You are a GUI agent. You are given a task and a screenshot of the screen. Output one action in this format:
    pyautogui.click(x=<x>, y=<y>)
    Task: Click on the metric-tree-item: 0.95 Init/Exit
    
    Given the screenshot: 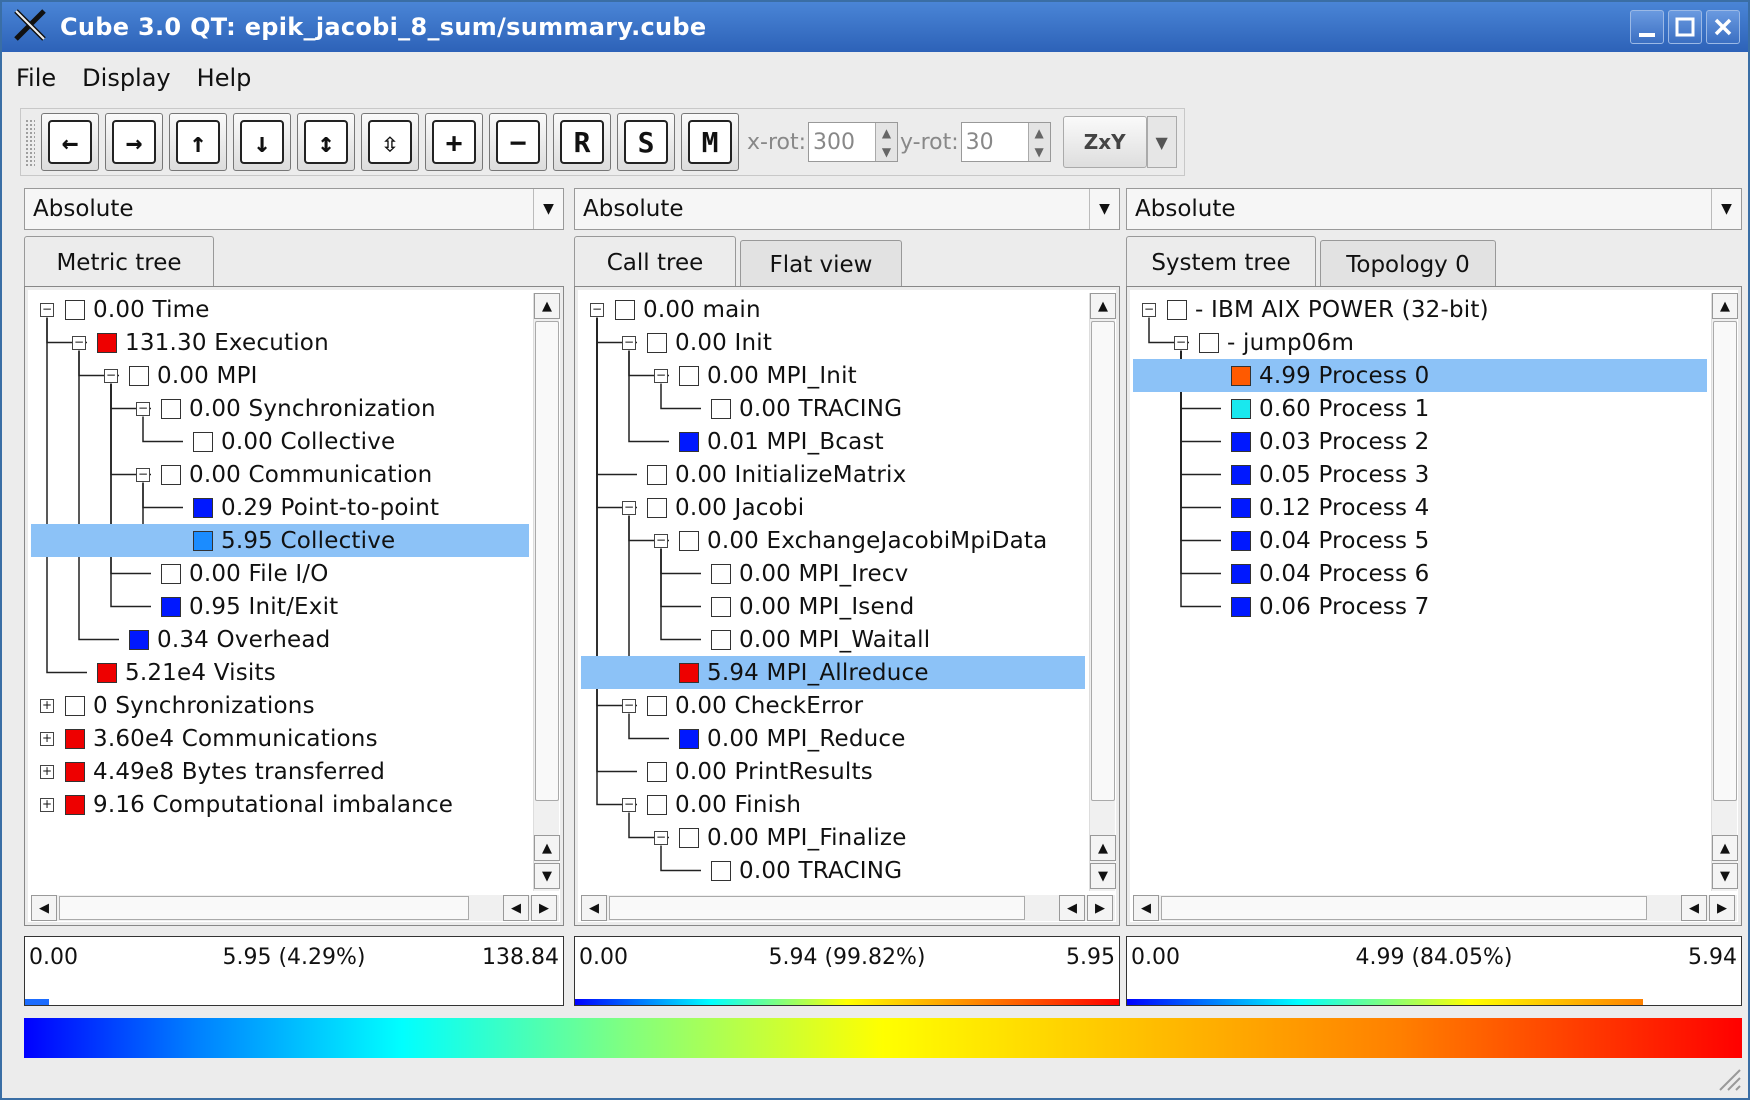 What is the action you would take?
    pyautogui.click(x=280, y=606)
    